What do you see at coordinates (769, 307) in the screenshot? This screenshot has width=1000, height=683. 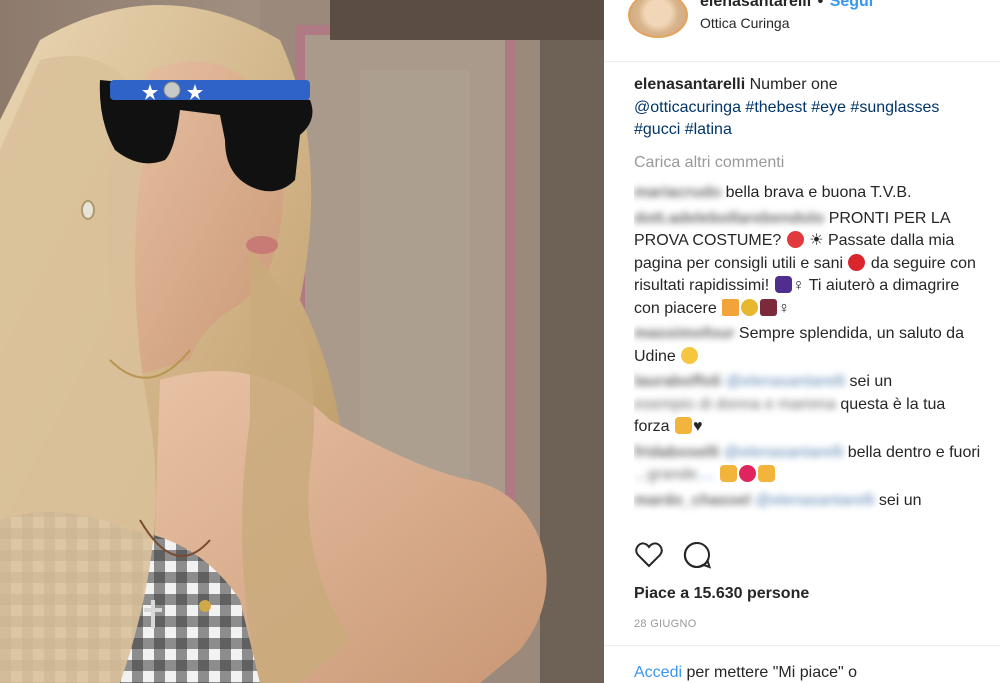 I see `weightlifter-emoji-icon` at bounding box center [769, 307].